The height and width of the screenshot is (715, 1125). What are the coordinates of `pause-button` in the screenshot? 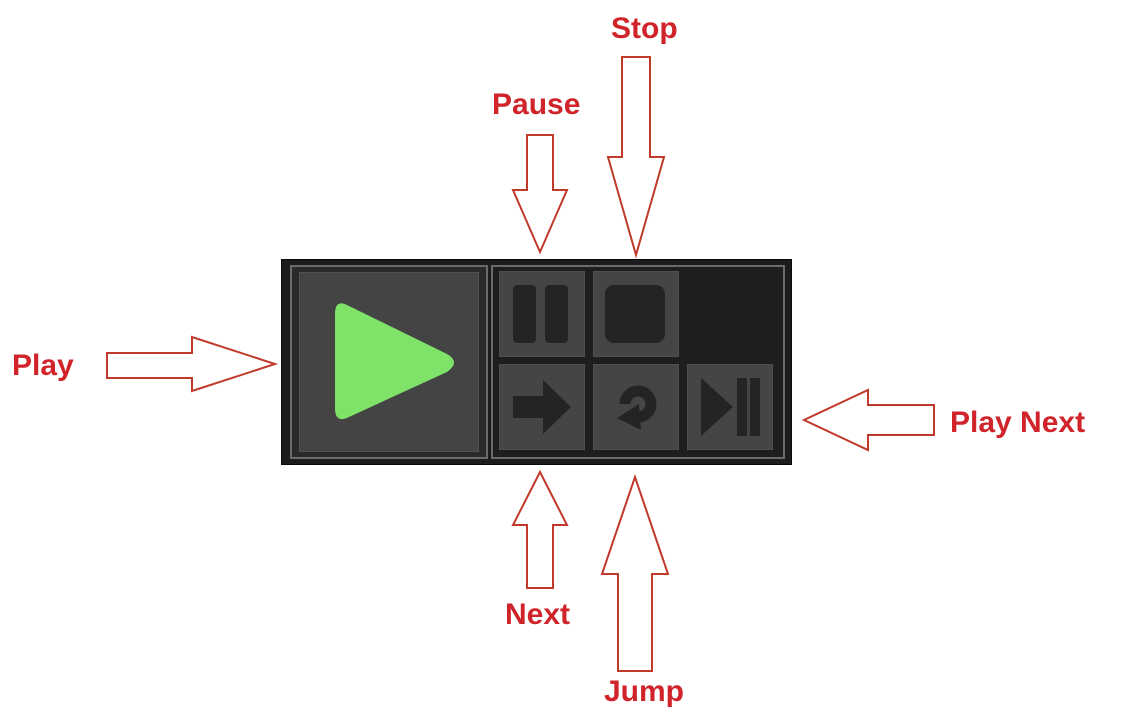 It's located at (542, 314).